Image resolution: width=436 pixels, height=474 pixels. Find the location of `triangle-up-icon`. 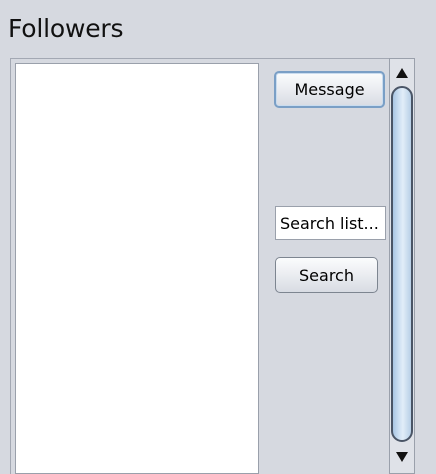

triangle-up-icon is located at coordinates (402, 73).